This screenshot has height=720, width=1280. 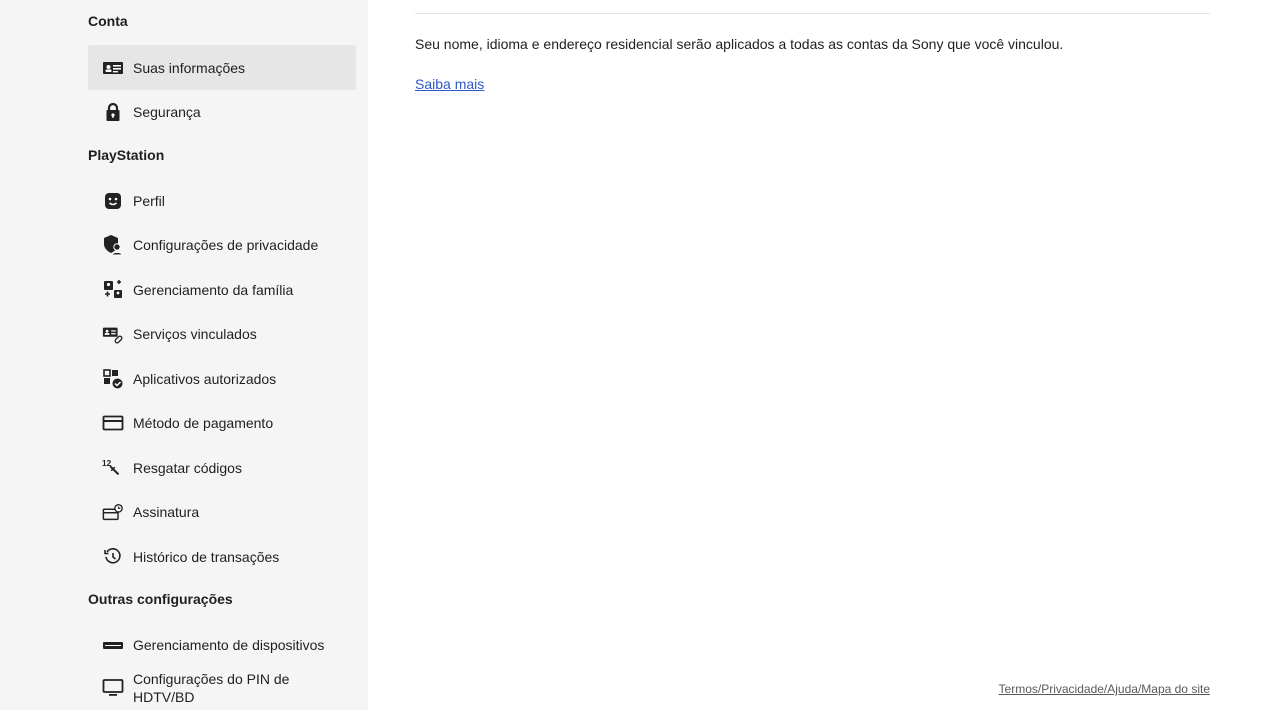 I want to click on sidebar-item-perfil: Perfil, so click(x=222, y=200).